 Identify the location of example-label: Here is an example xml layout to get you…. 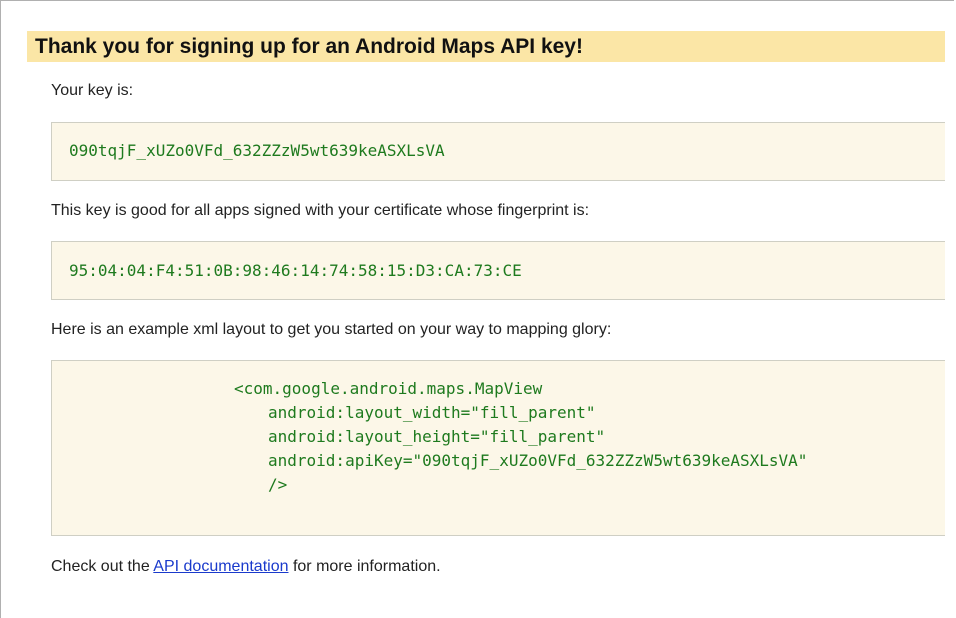
(331, 329).